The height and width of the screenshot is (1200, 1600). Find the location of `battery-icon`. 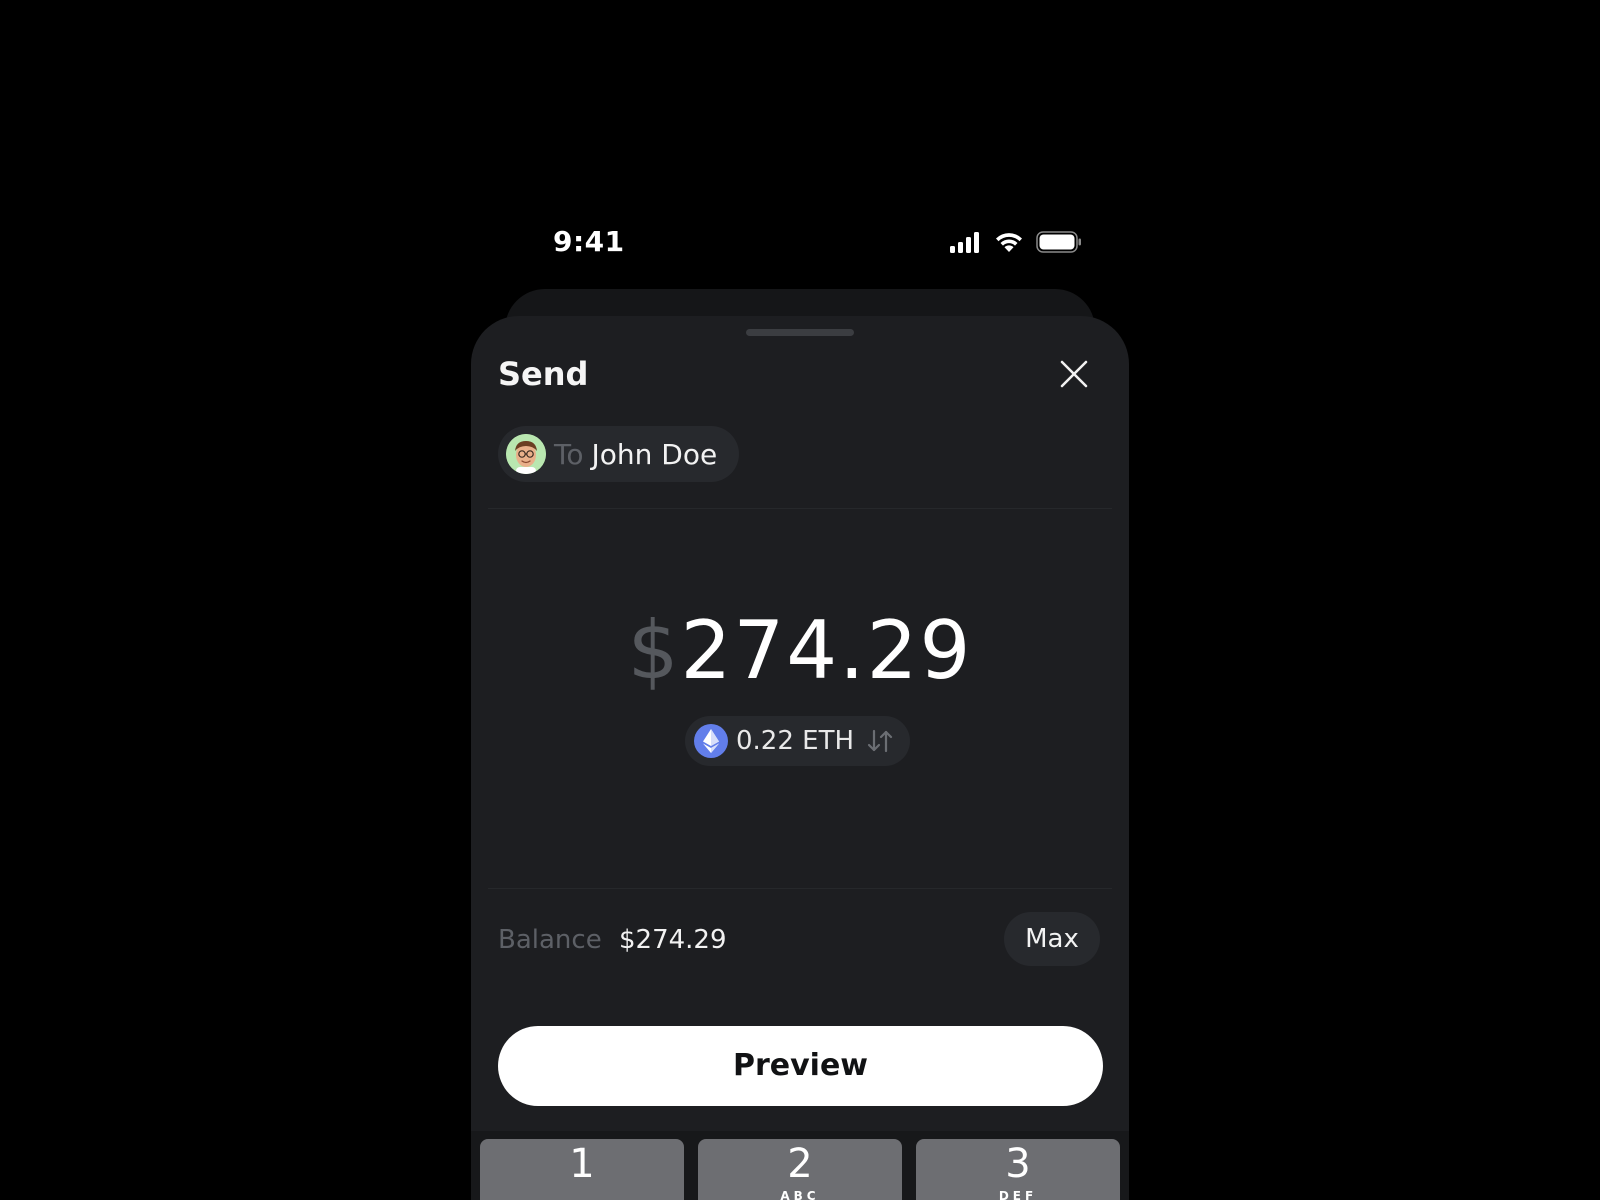

battery-icon is located at coordinates (1058, 242).